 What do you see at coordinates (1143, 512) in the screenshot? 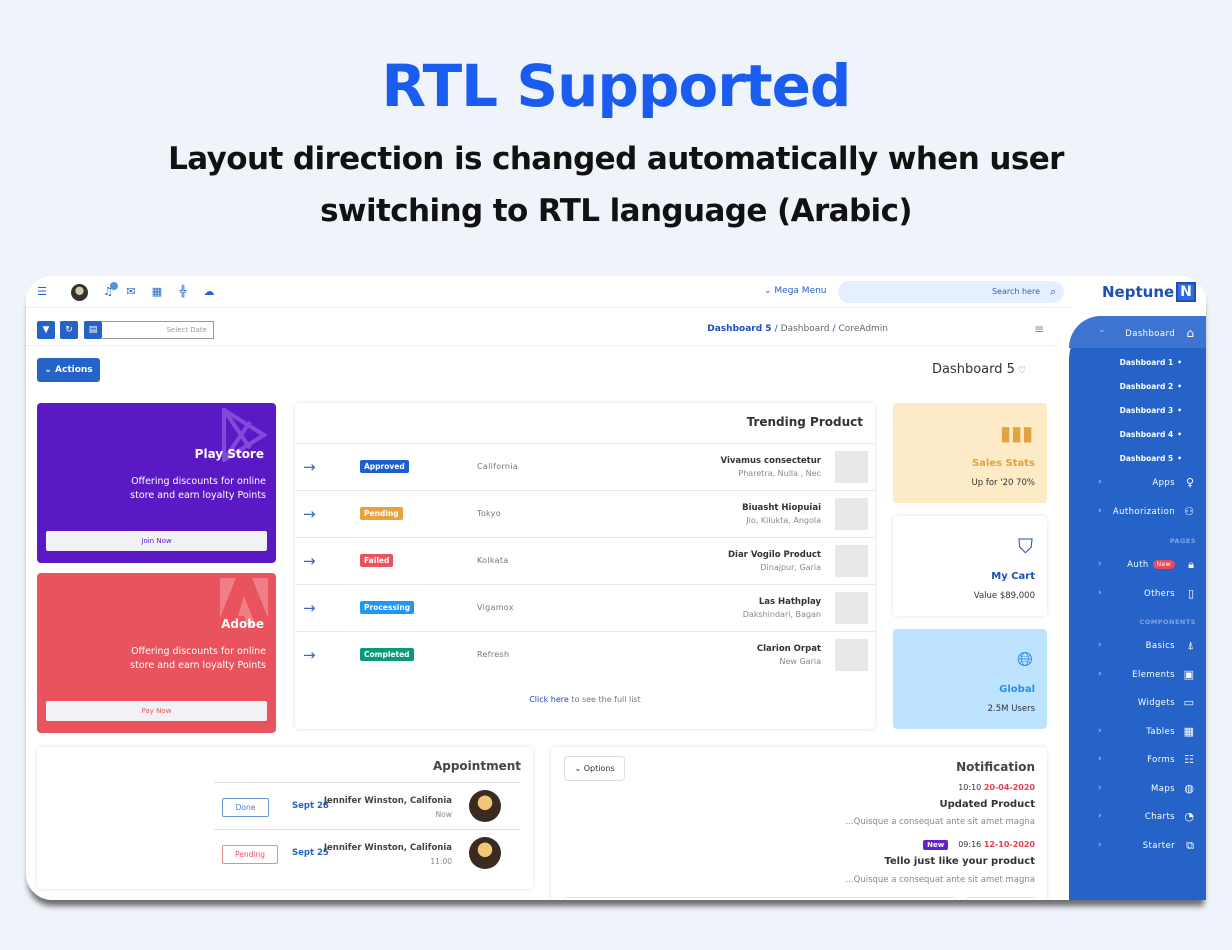
I see `sidebar-item-label: Authorization` at bounding box center [1143, 512].